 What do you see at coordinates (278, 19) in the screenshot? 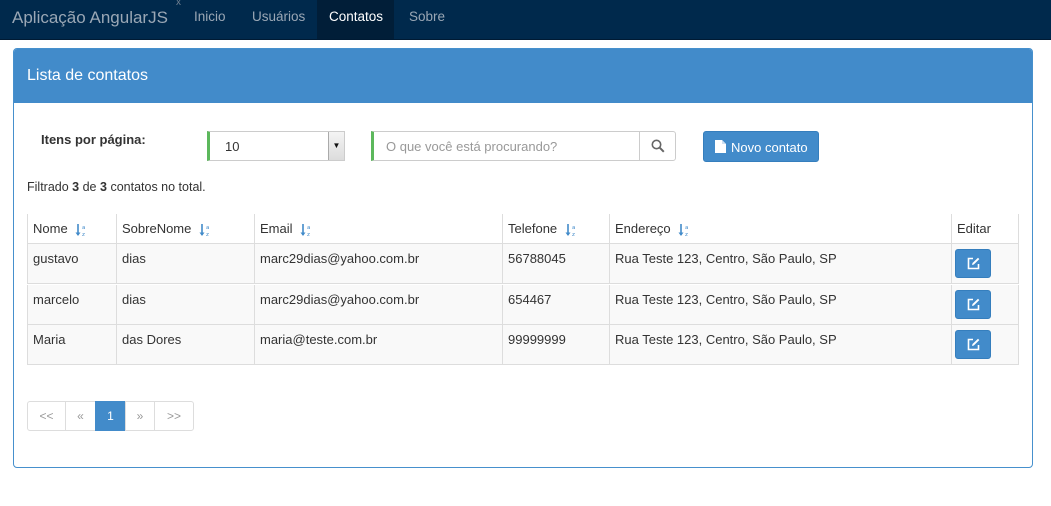
I see `nav-item-usuarios: Usuários` at bounding box center [278, 19].